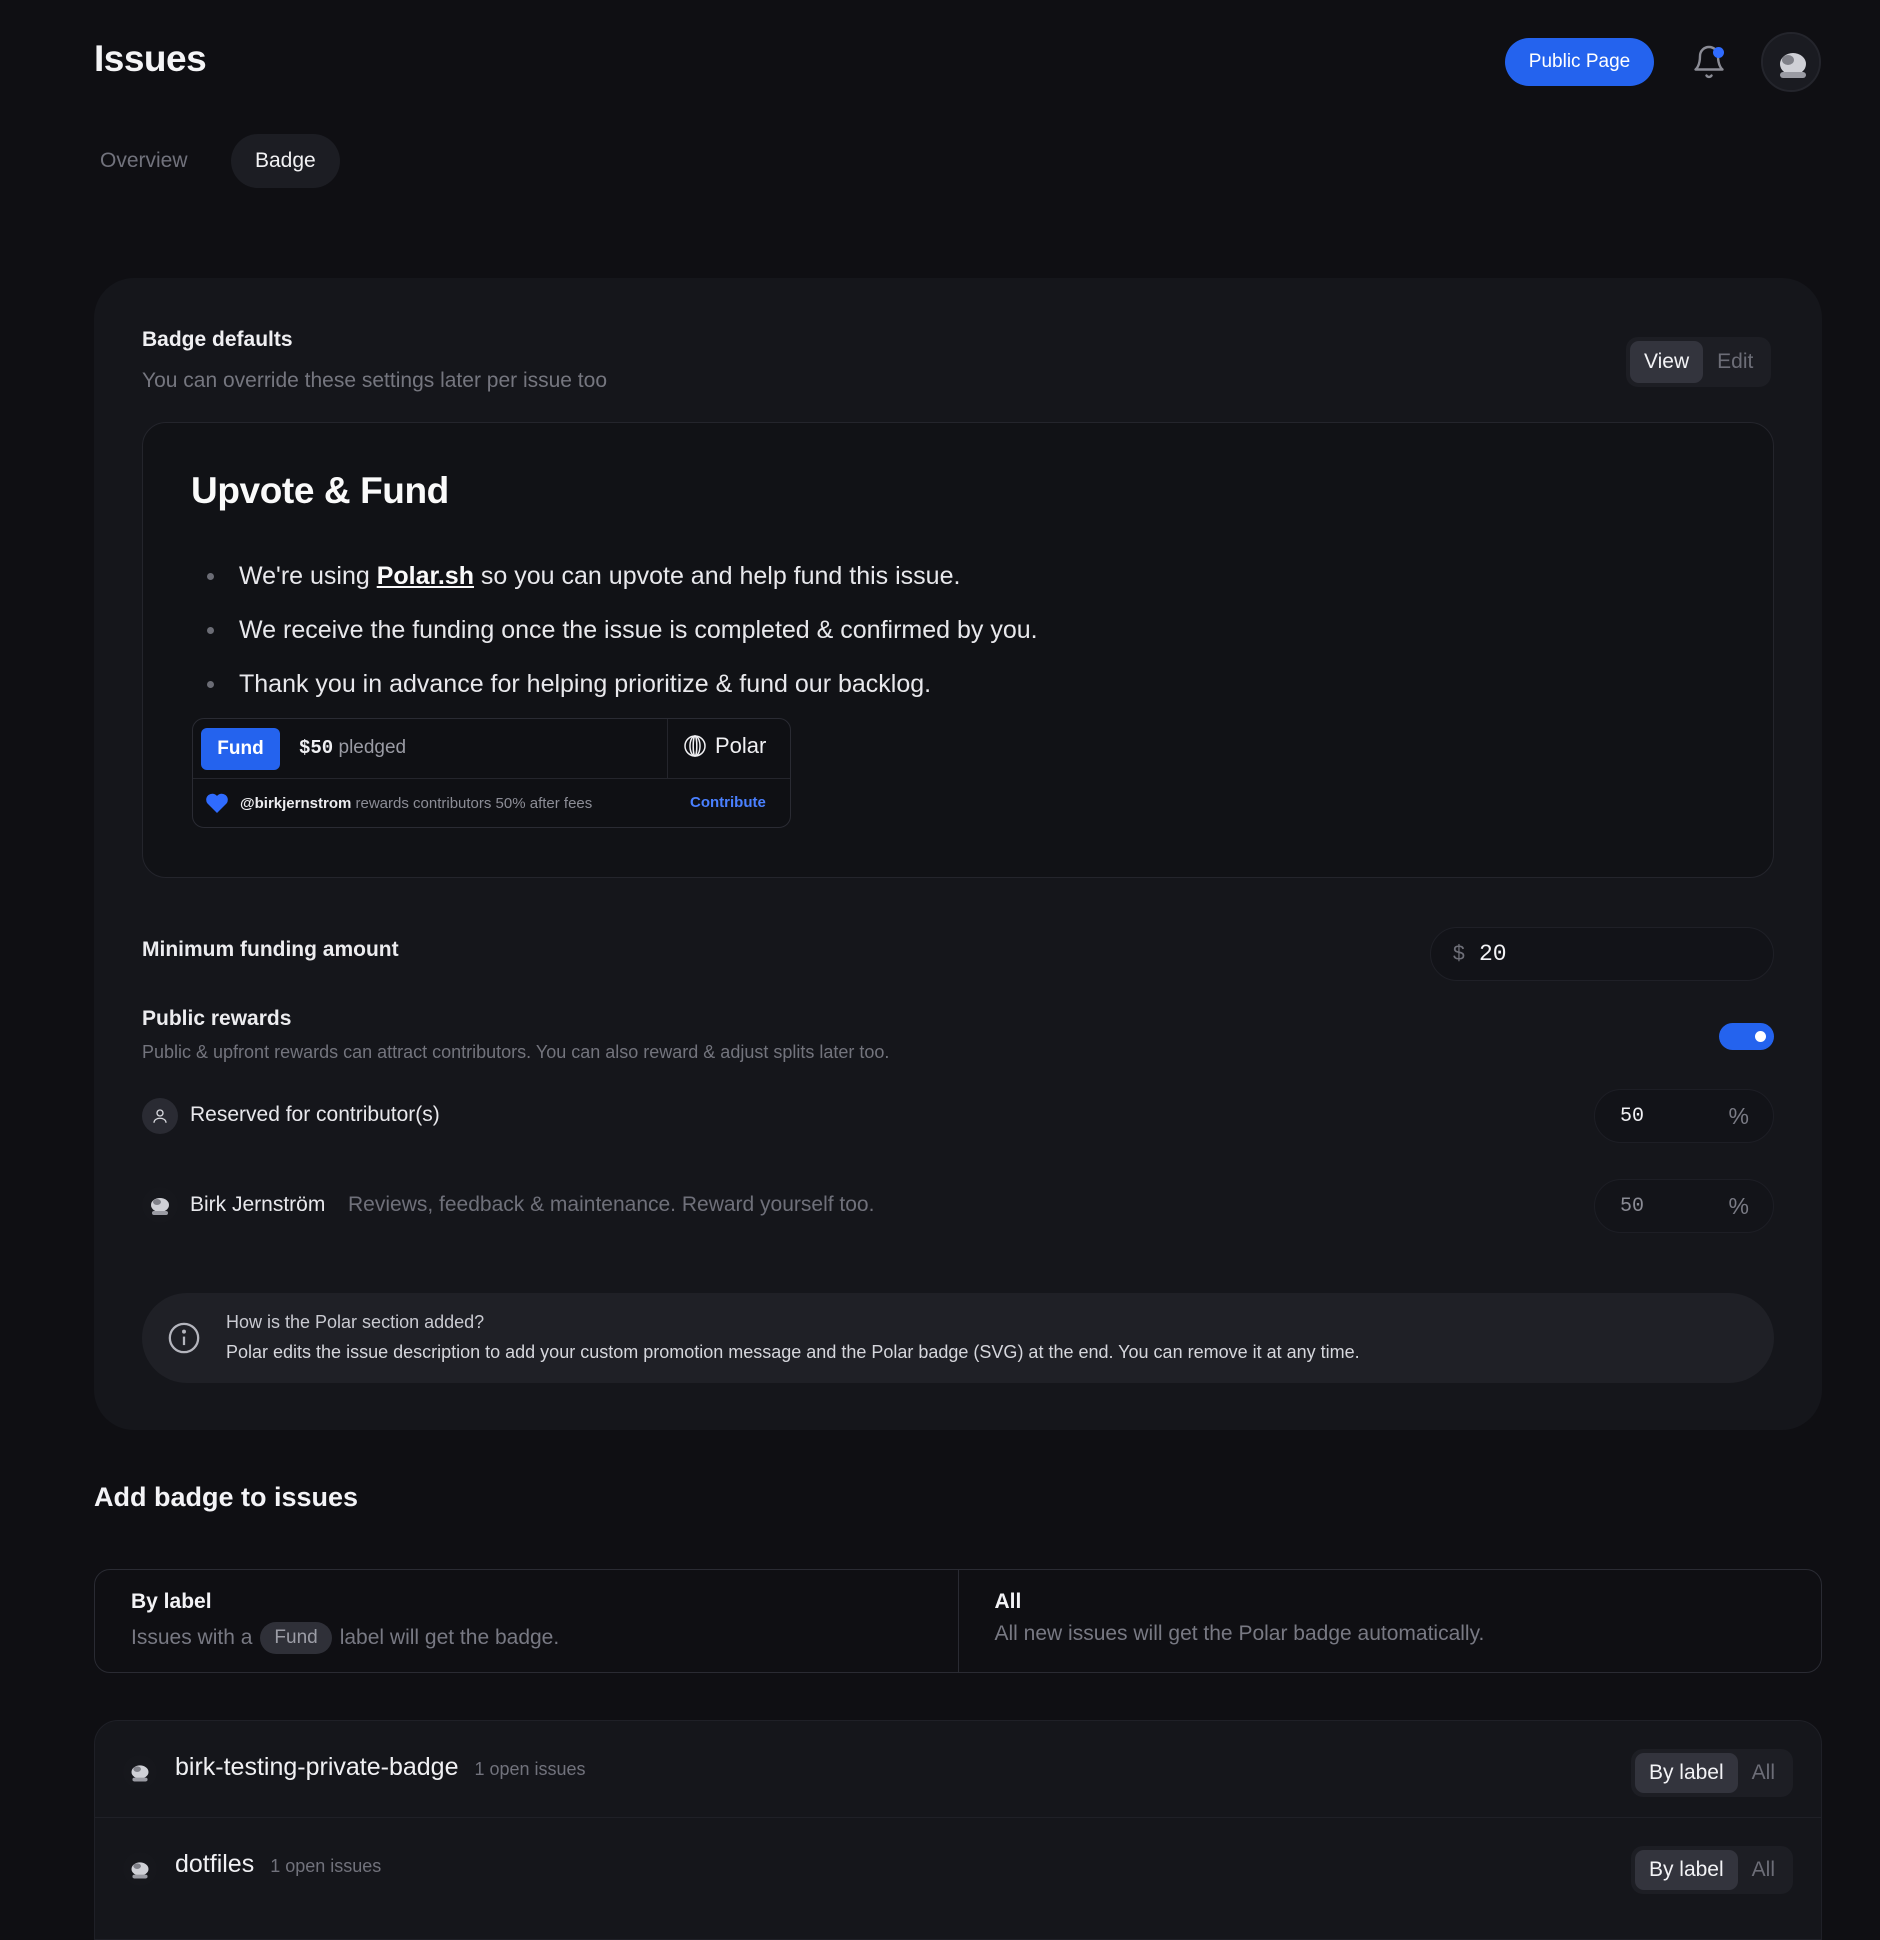 This screenshot has height=1940, width=1880. What do you see at coordinates (1459, 953) in the screenshot?
I see `currency-symbol: $` at bounding box center [1459, 953].